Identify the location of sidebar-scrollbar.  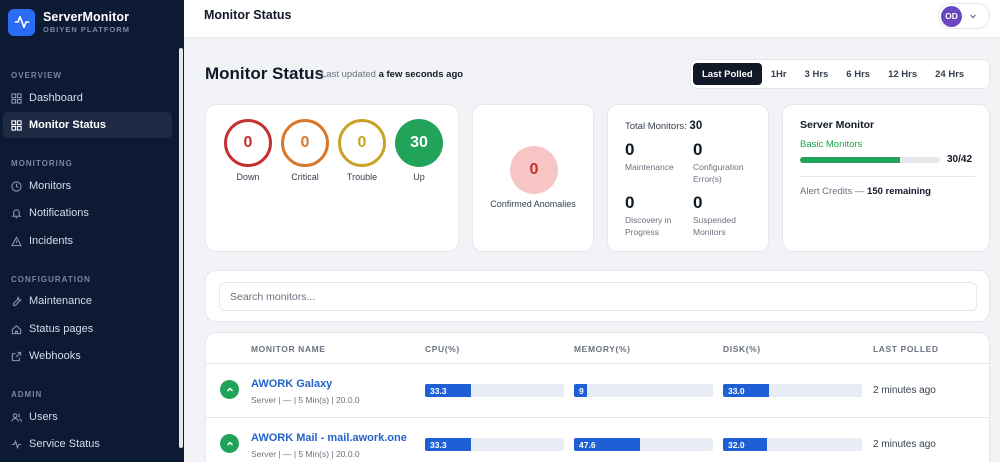
(181, 248).